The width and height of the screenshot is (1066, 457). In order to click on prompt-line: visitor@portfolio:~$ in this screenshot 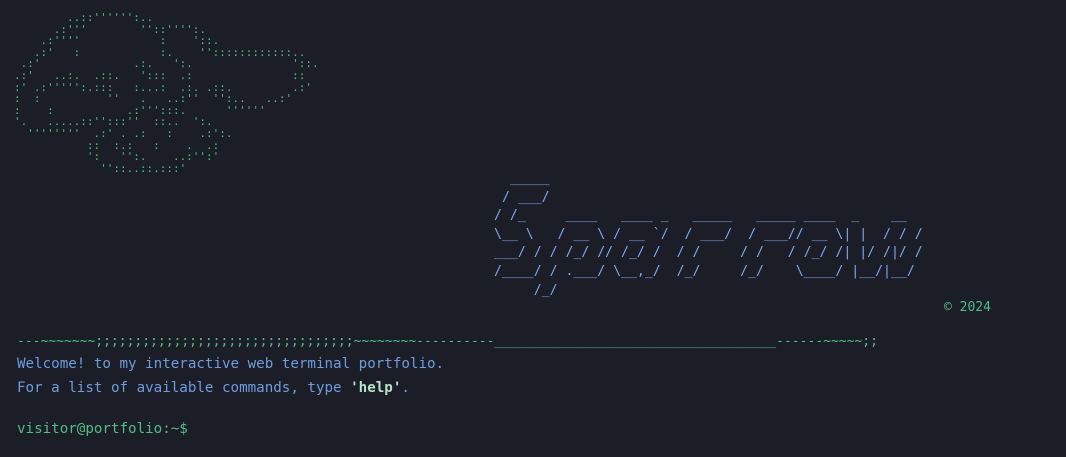, I will do `click(456, 429)`.